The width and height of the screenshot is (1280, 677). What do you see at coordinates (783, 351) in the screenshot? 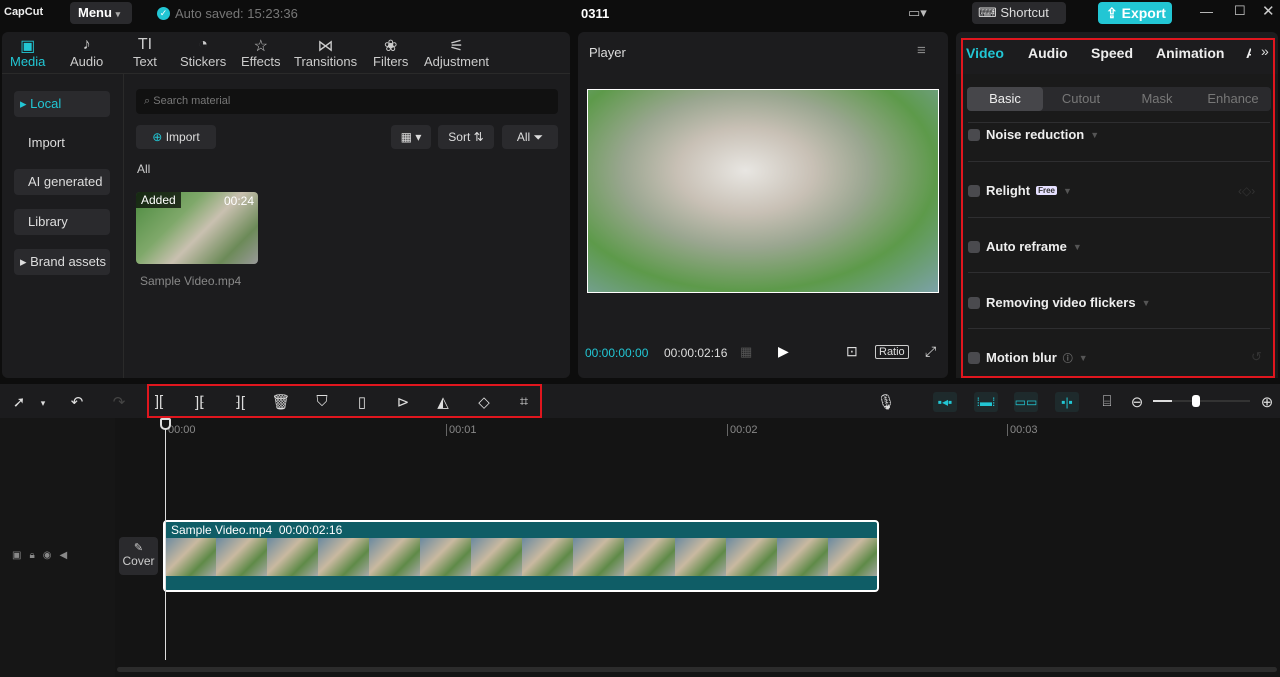
I see `play-icon: ▶` at bounding box center [783, 351].